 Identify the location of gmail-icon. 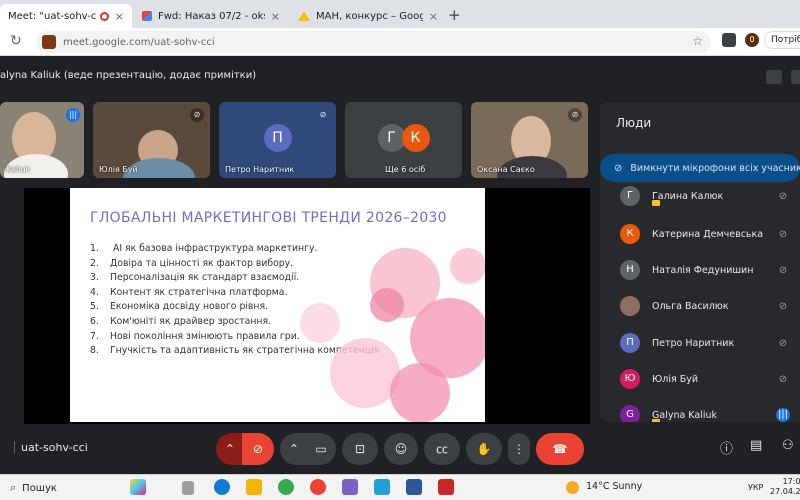
(147, 16).